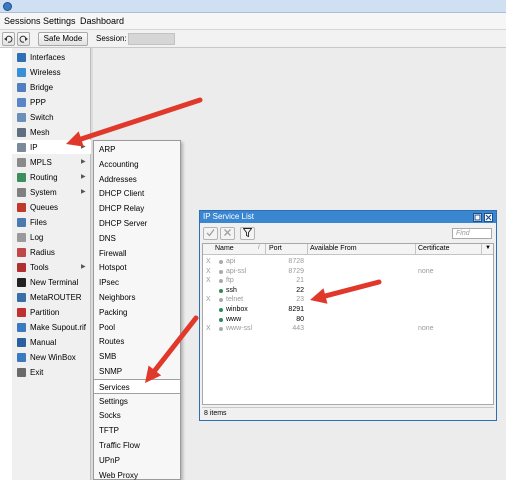 Image resolution: width=506 pixels, height=480 pixels. Describe the element at coordinates (137, 267) in the screenshot. I see `submenu-item-hotspot: Hotspot` at that location.